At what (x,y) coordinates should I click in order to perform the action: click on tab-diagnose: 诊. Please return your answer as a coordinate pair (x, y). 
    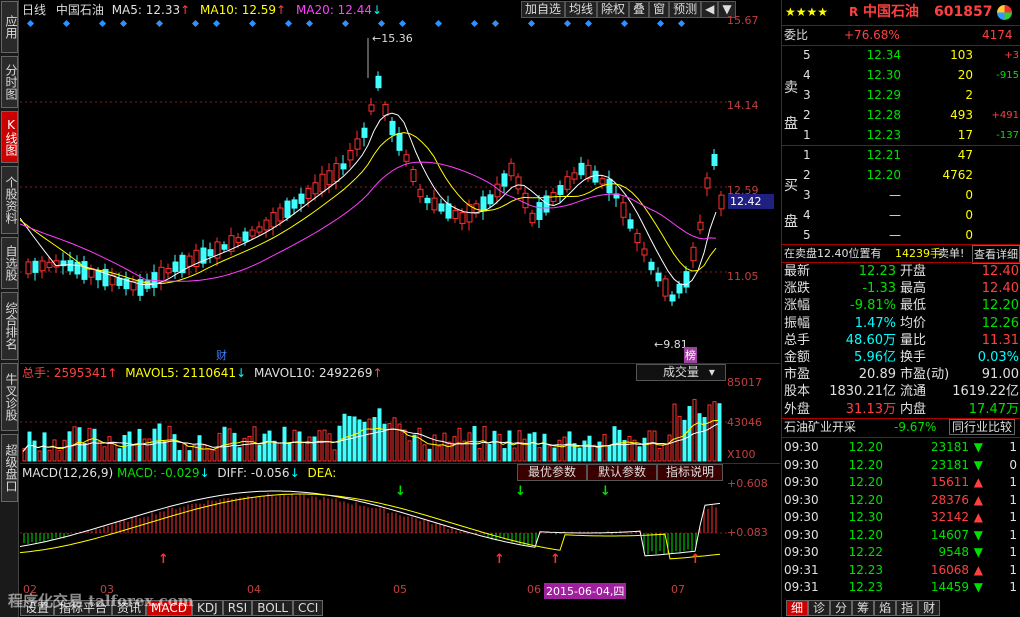
    Looking at the image, I should click on (819, 608).